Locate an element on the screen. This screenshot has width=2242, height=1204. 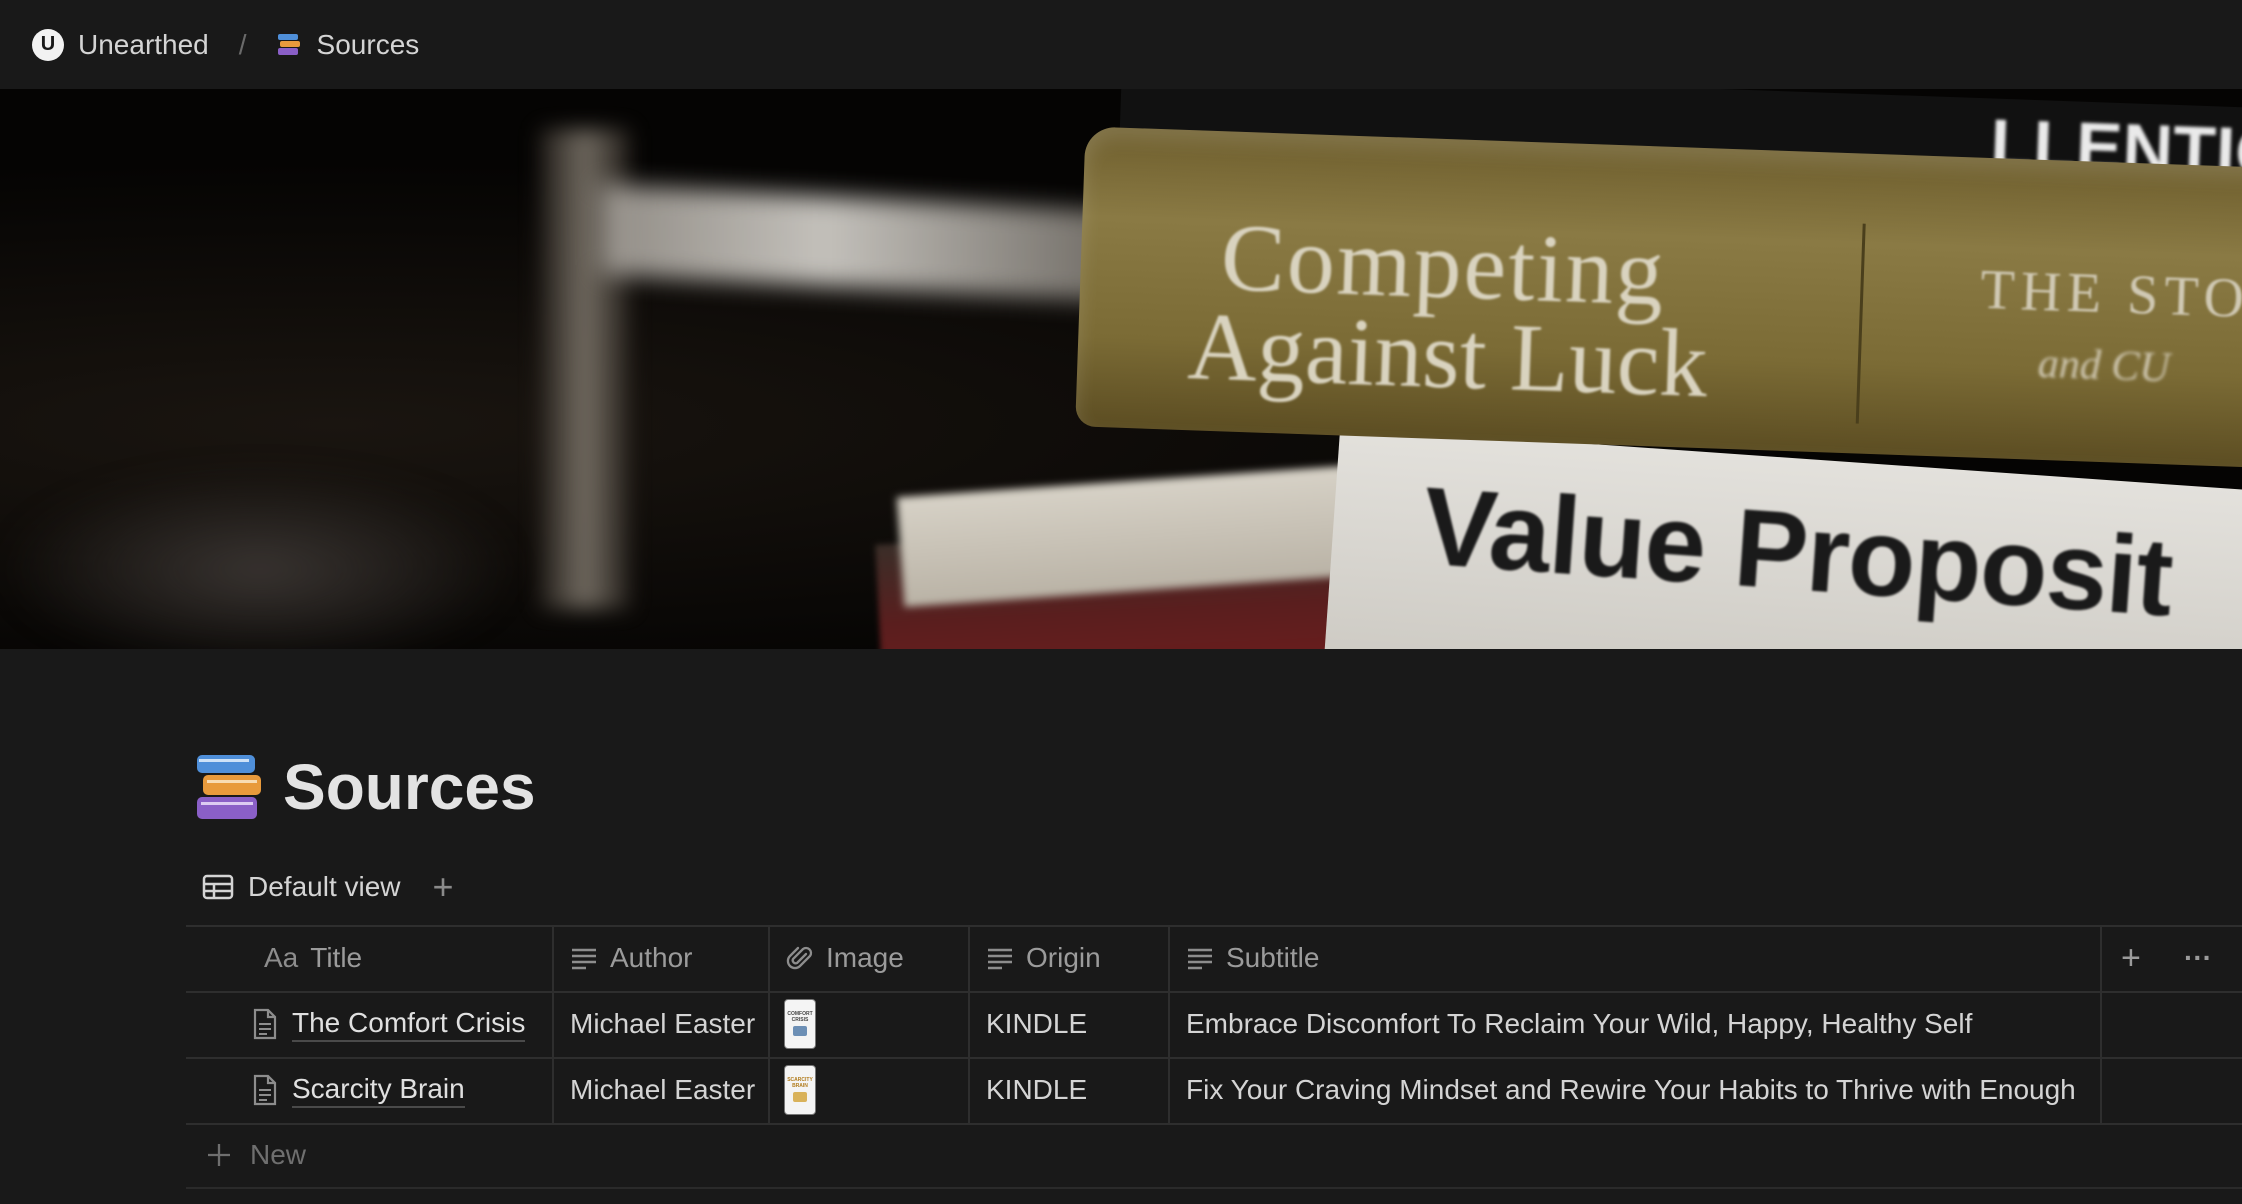
cover-book-competing-against-luck: Competing Against Luck THE STO and CU is located at coordinates (1658, 299).